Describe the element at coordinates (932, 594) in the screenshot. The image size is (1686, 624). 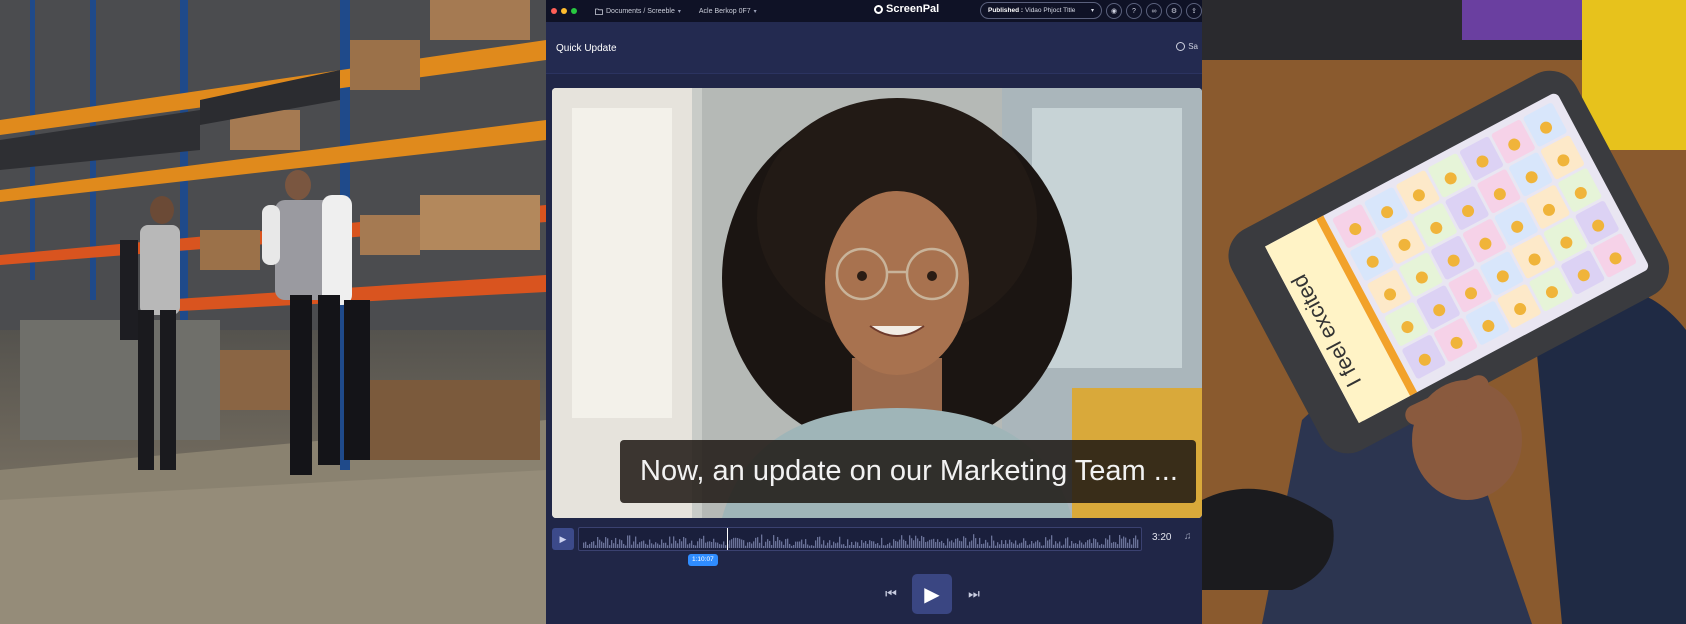
I see `play-button: ▶` at that location.